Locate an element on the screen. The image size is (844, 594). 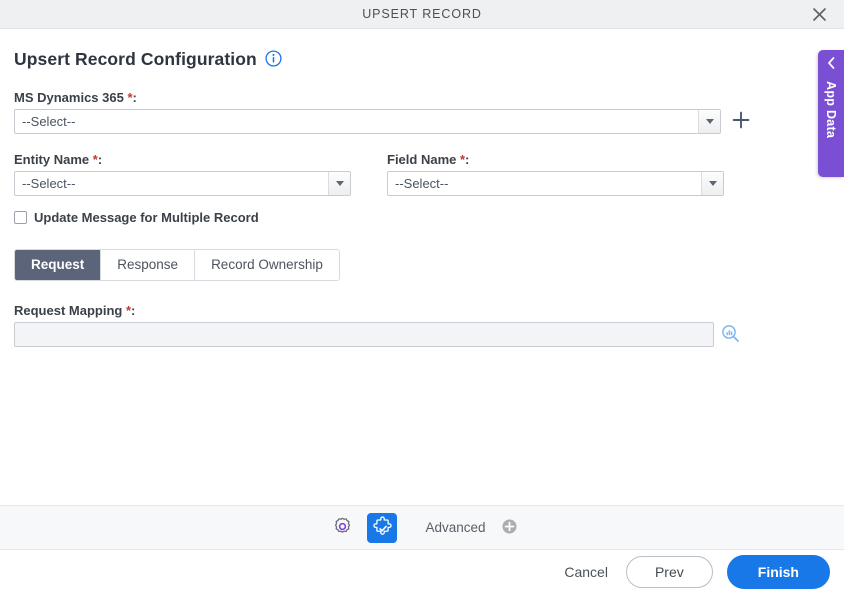
close-icon is located at coordinates (819, 14).